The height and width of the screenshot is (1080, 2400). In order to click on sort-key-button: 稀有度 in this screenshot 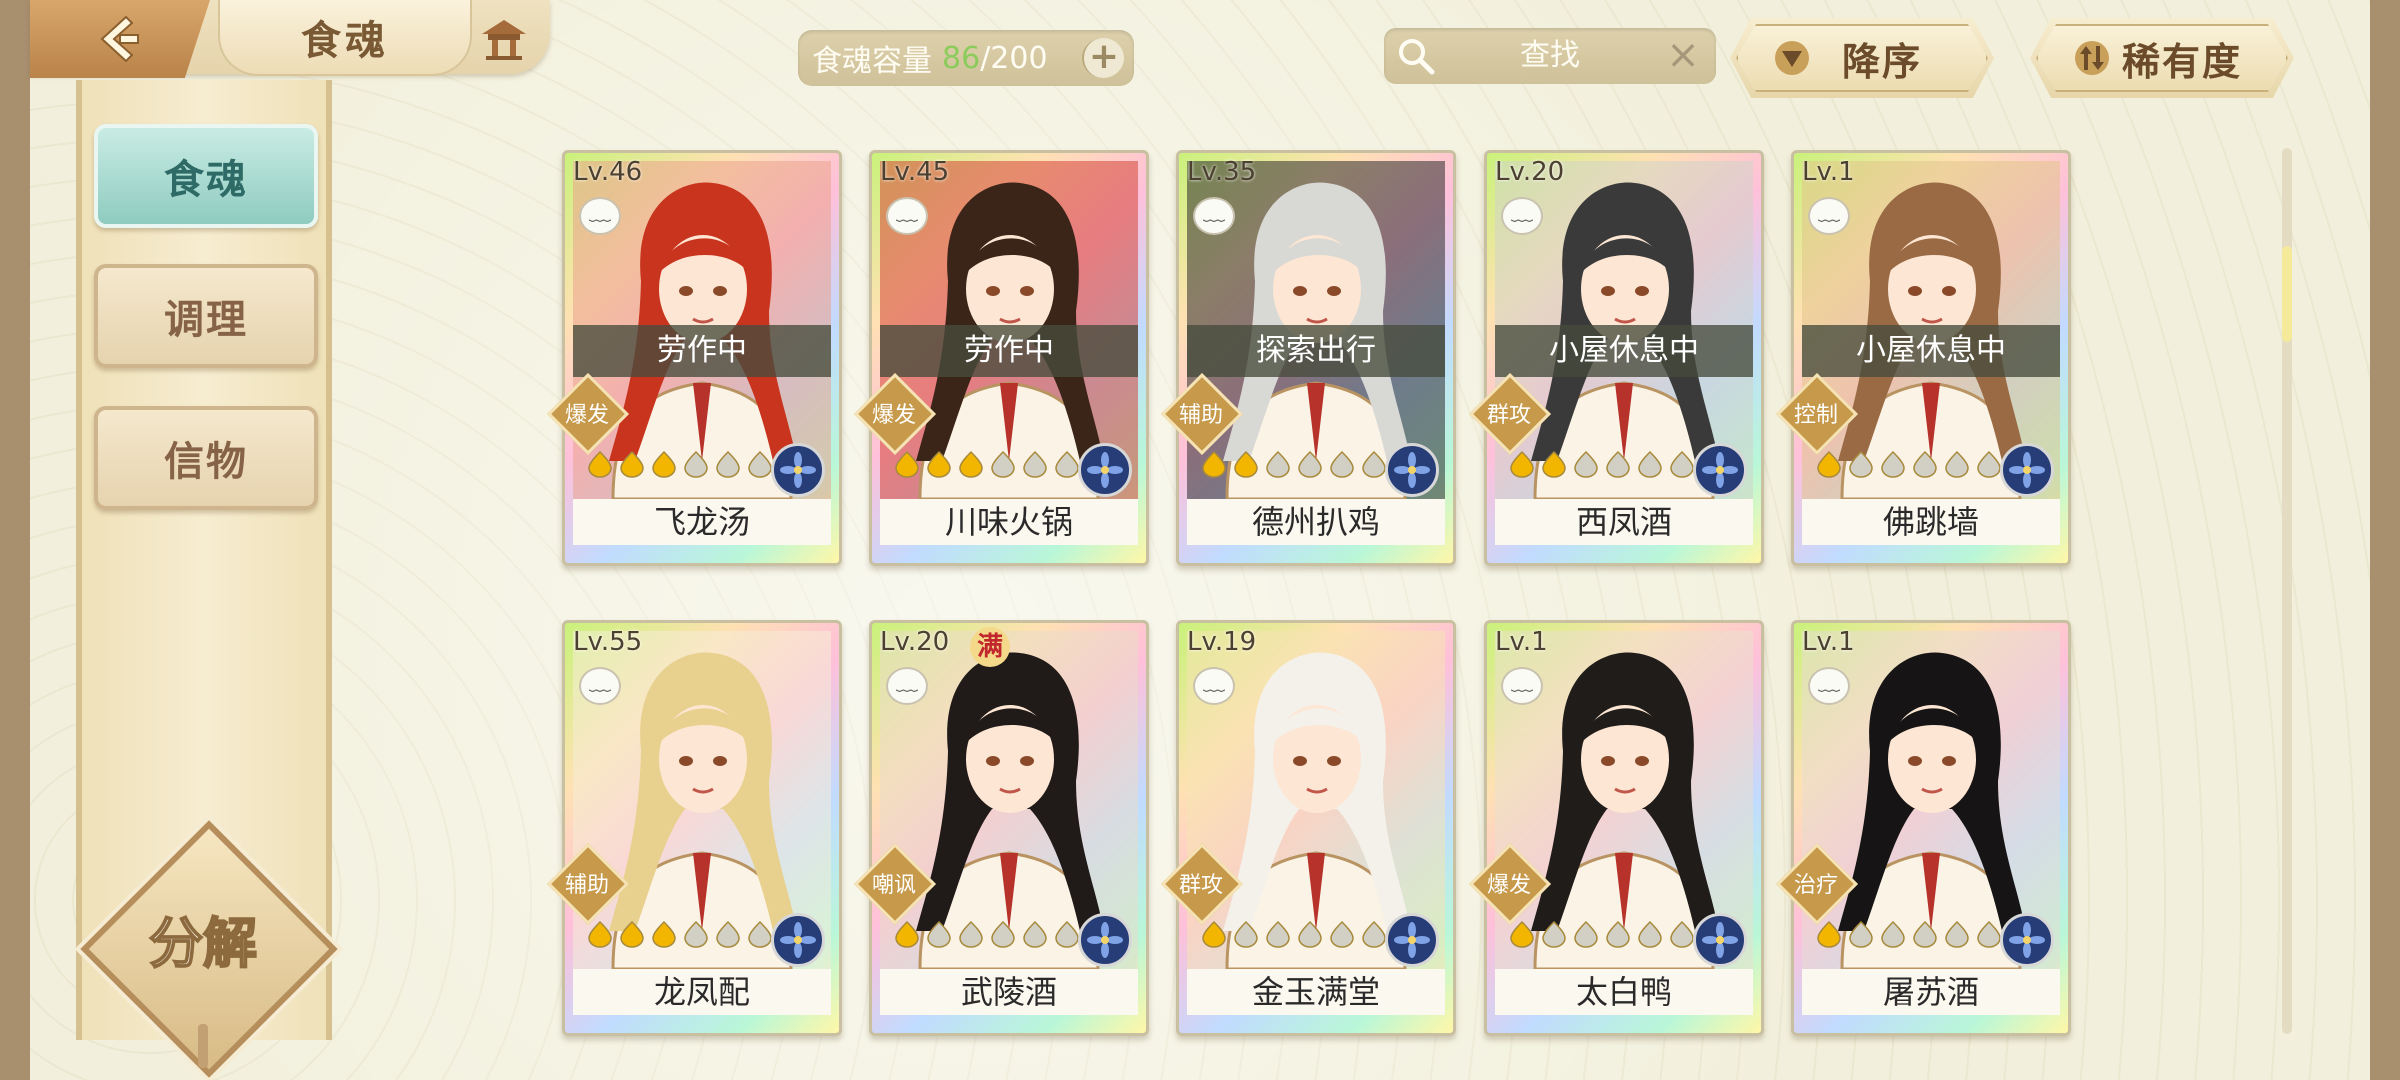, I will do `click(2162, 58)`.